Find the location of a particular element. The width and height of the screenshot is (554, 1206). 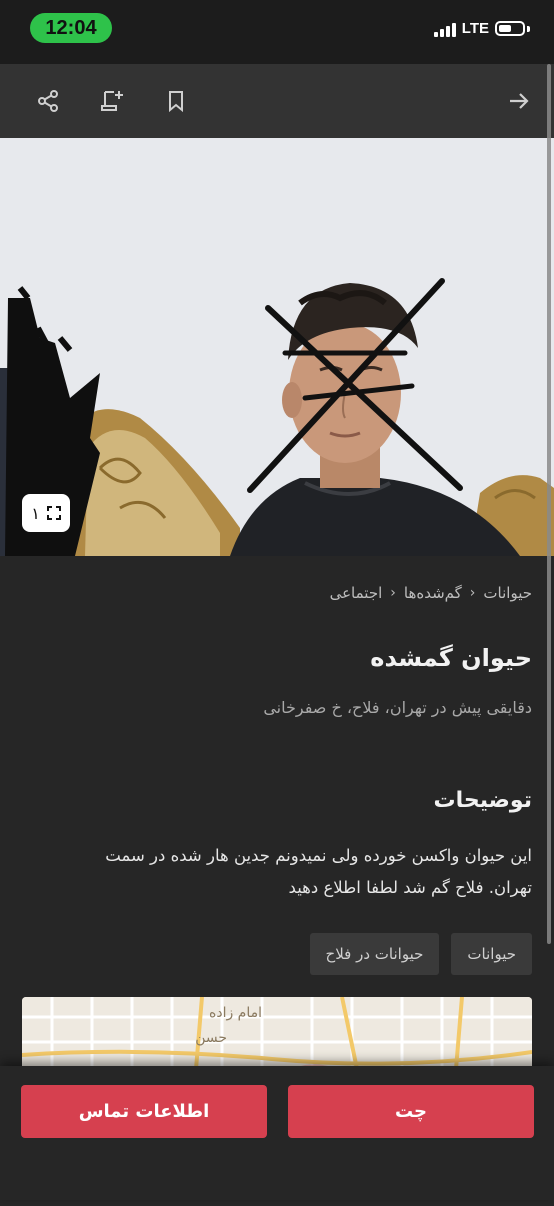

bookmark-icon is located at coordinates (176, 101).